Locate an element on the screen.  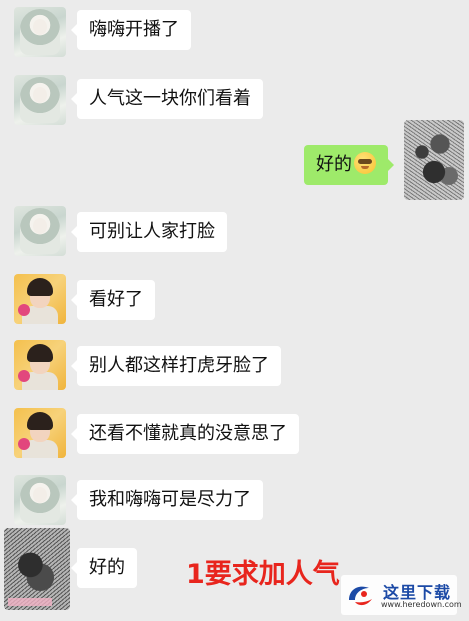
site-watermark: 这里下载 www.heredown.com is located at coordinates (401, 595).